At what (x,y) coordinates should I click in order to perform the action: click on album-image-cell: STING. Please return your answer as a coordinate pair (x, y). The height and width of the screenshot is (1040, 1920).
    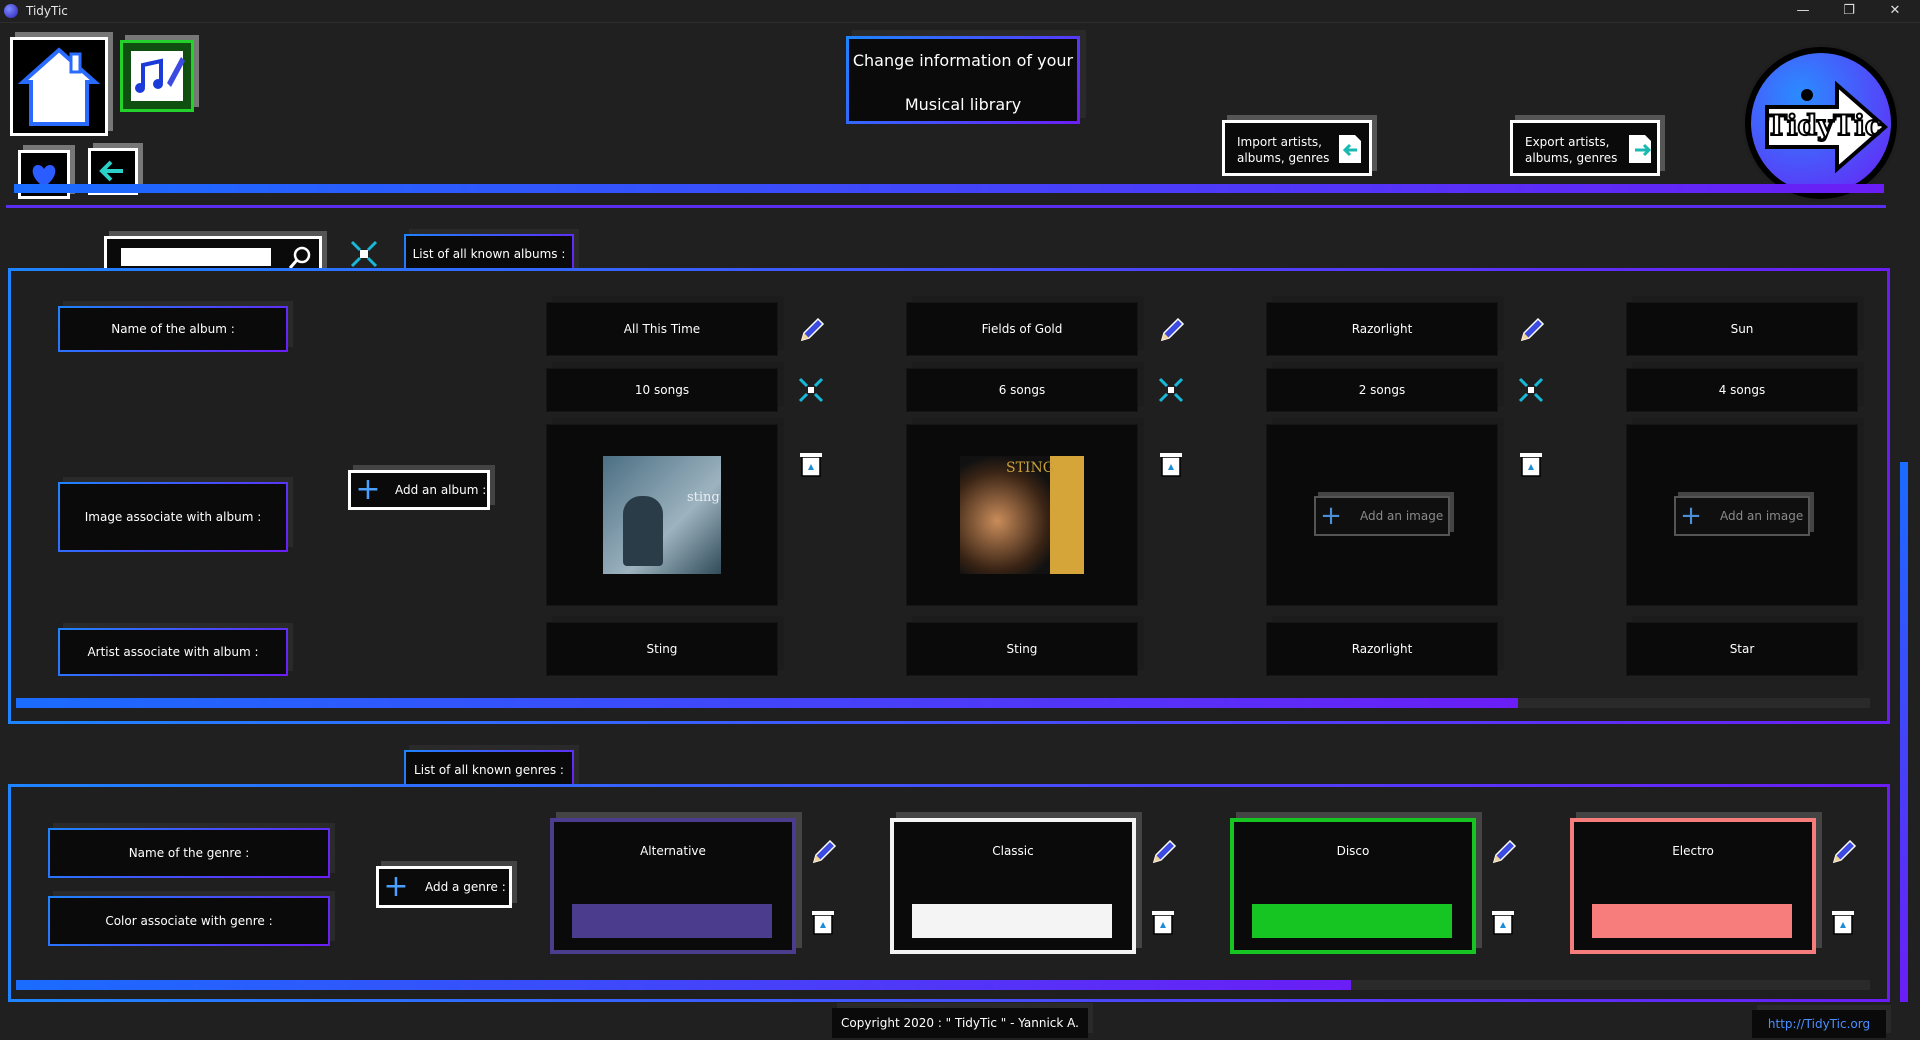
    Looking at the image, I should click on (1022, 515).